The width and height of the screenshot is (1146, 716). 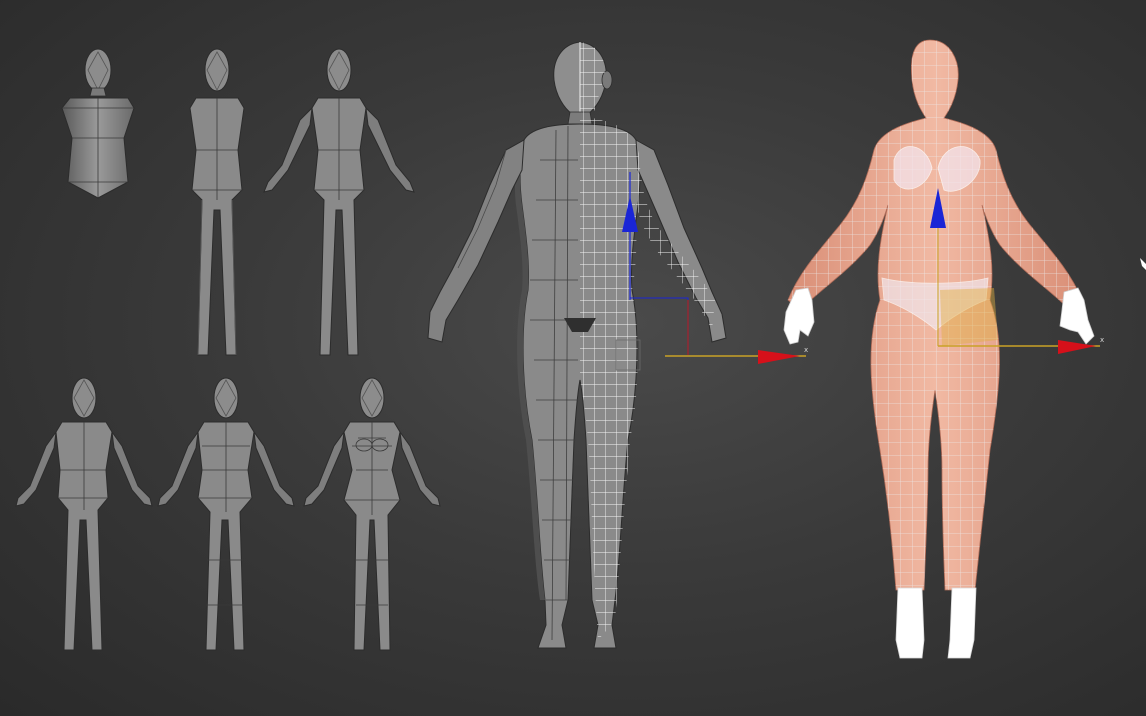 I want to click on mesh-stage-5-refine, so click(x=226, y=514).